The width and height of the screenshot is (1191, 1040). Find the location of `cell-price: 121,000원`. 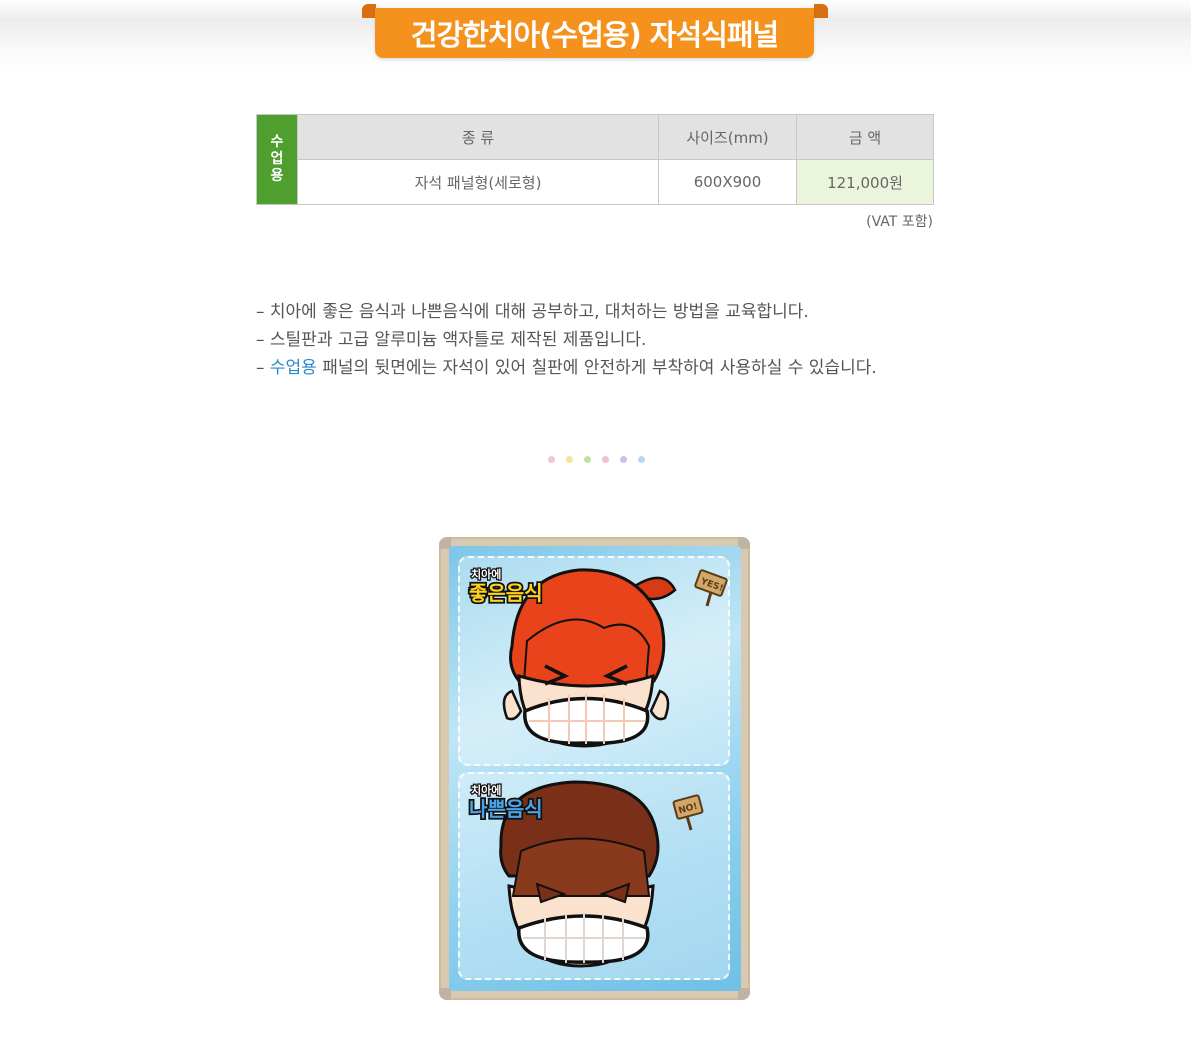

cell-price: 121,000원 is located at coordinates (865, 182).